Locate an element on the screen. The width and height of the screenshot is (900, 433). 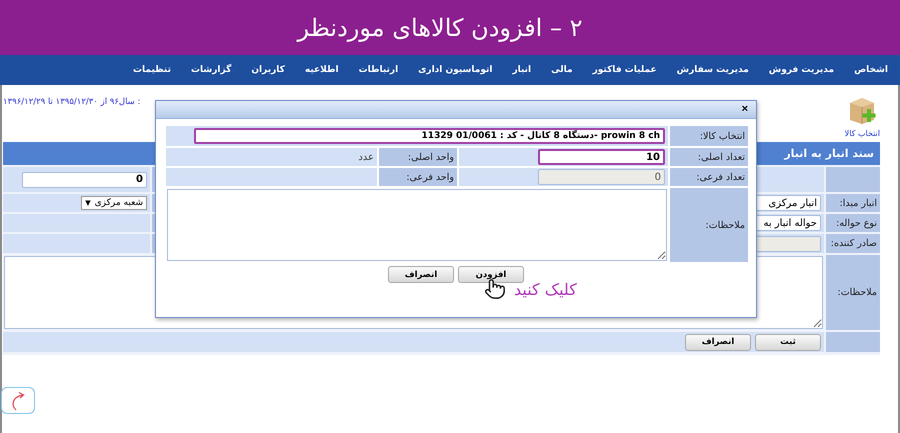
quantity-field: 10 is located at coordinates (601, 157).